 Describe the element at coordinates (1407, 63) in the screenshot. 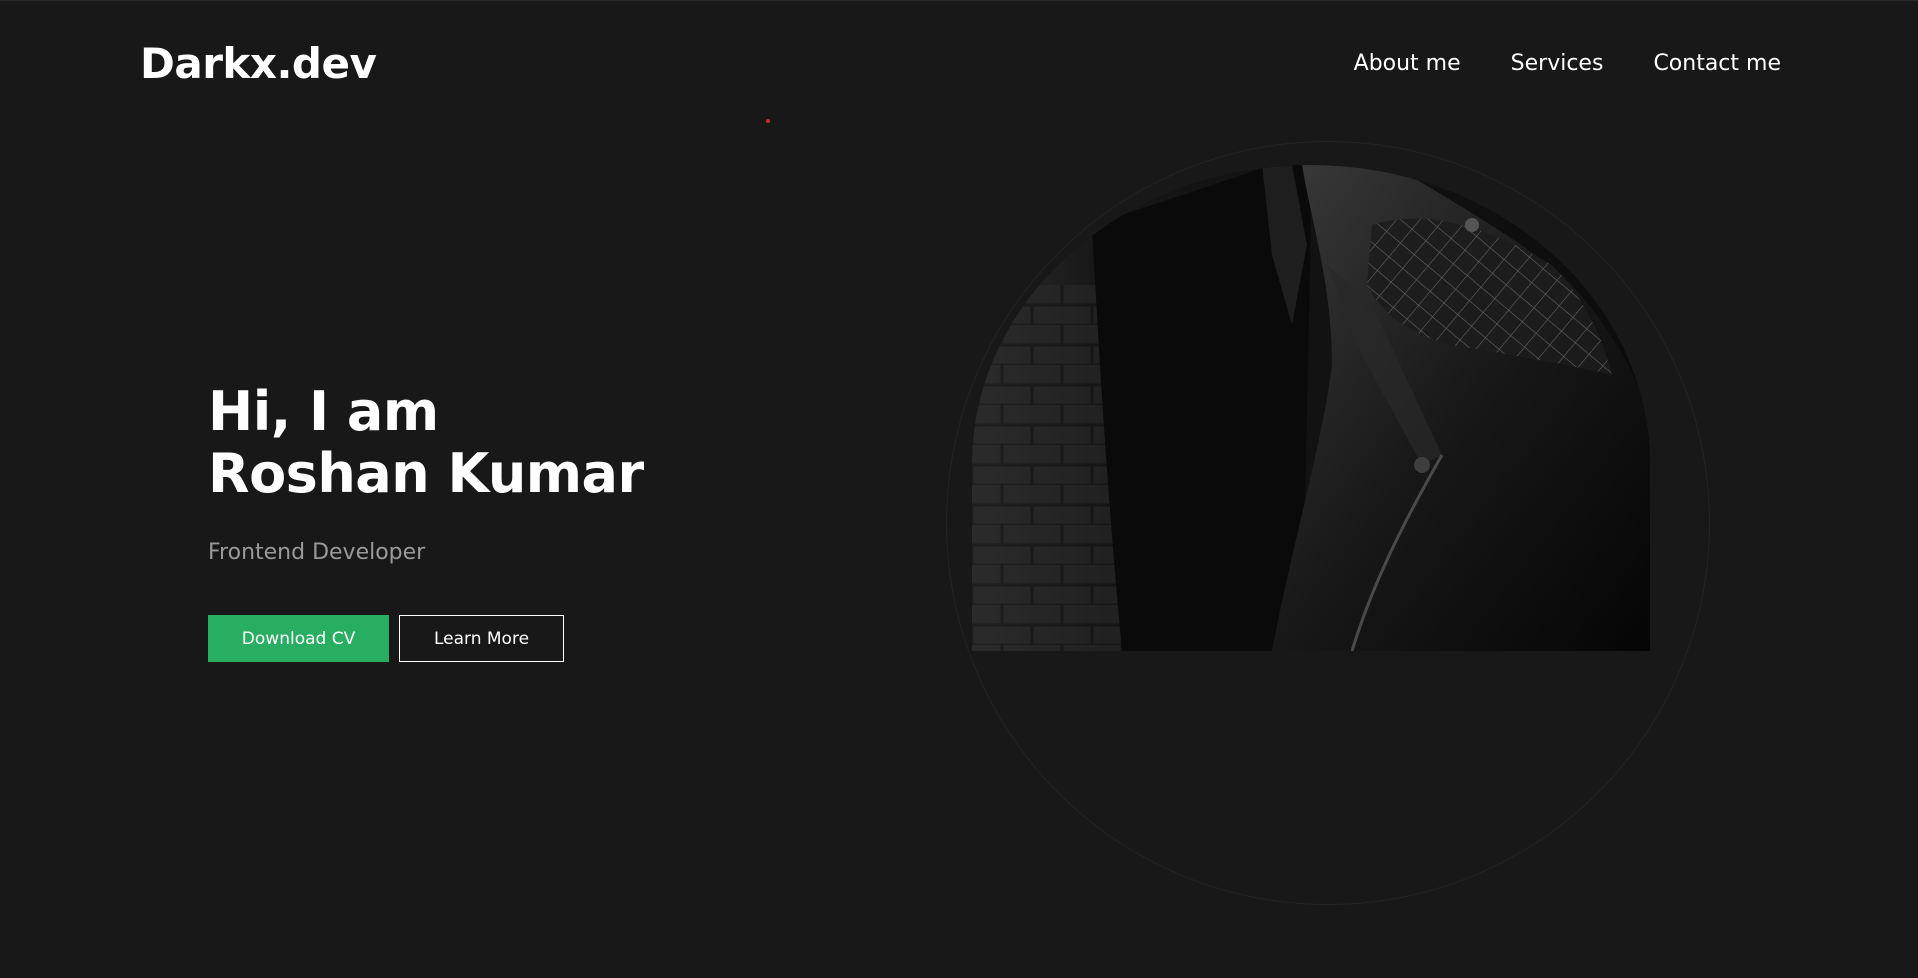

I see `nav-link-about: About me` at that location.